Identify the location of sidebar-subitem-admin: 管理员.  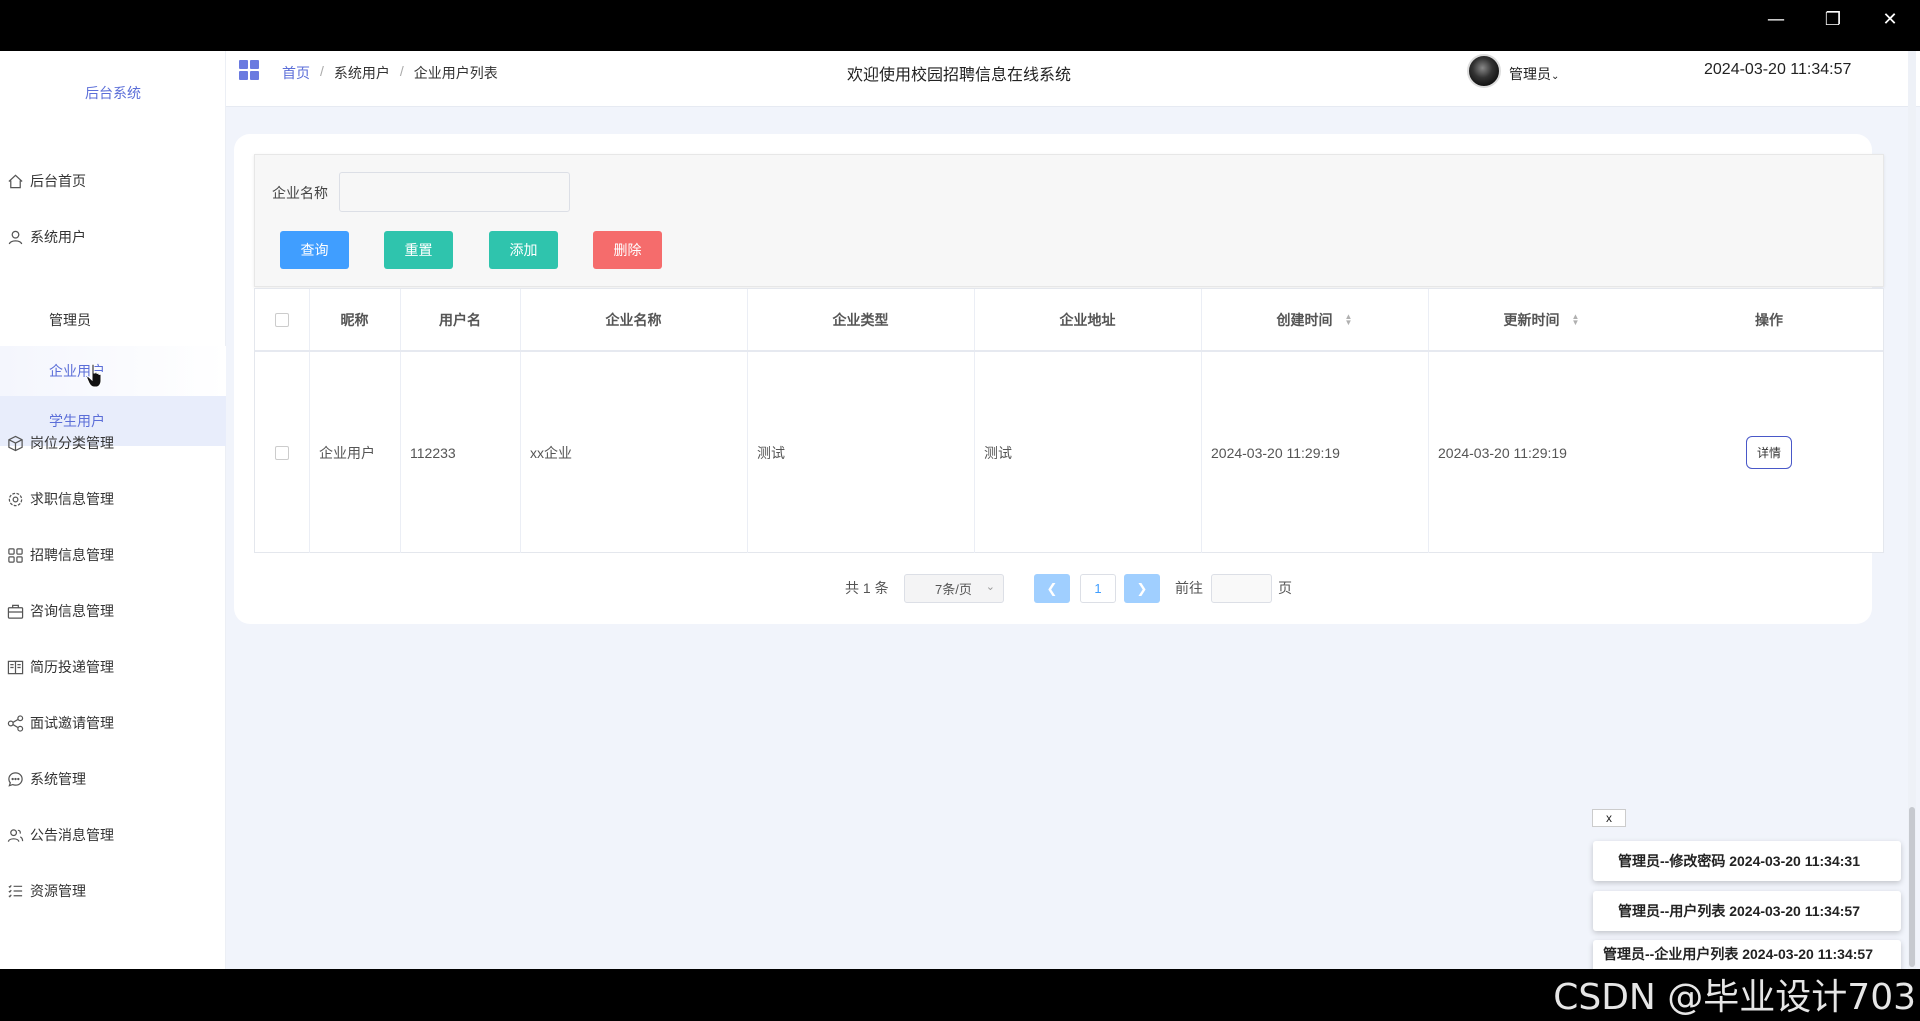
(113, 320).